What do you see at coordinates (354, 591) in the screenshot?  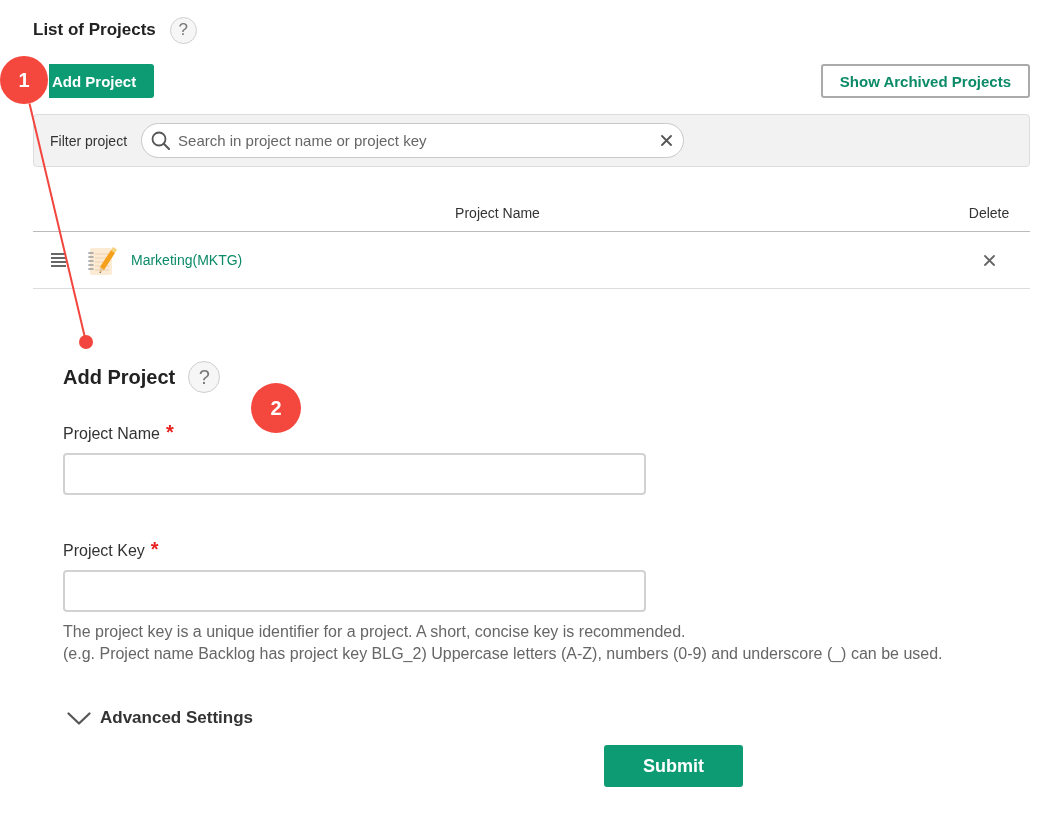 I see `project-key-field` at bounding box center [354, 591].